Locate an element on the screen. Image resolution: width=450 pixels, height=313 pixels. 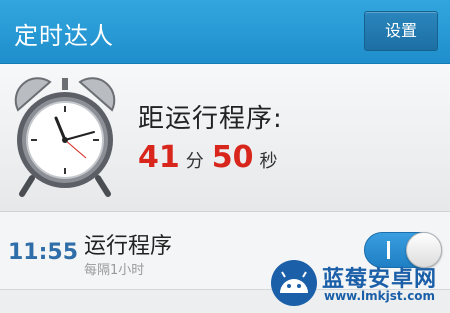
schedule-title: 运行程序 is located at coordinates (128, 246).